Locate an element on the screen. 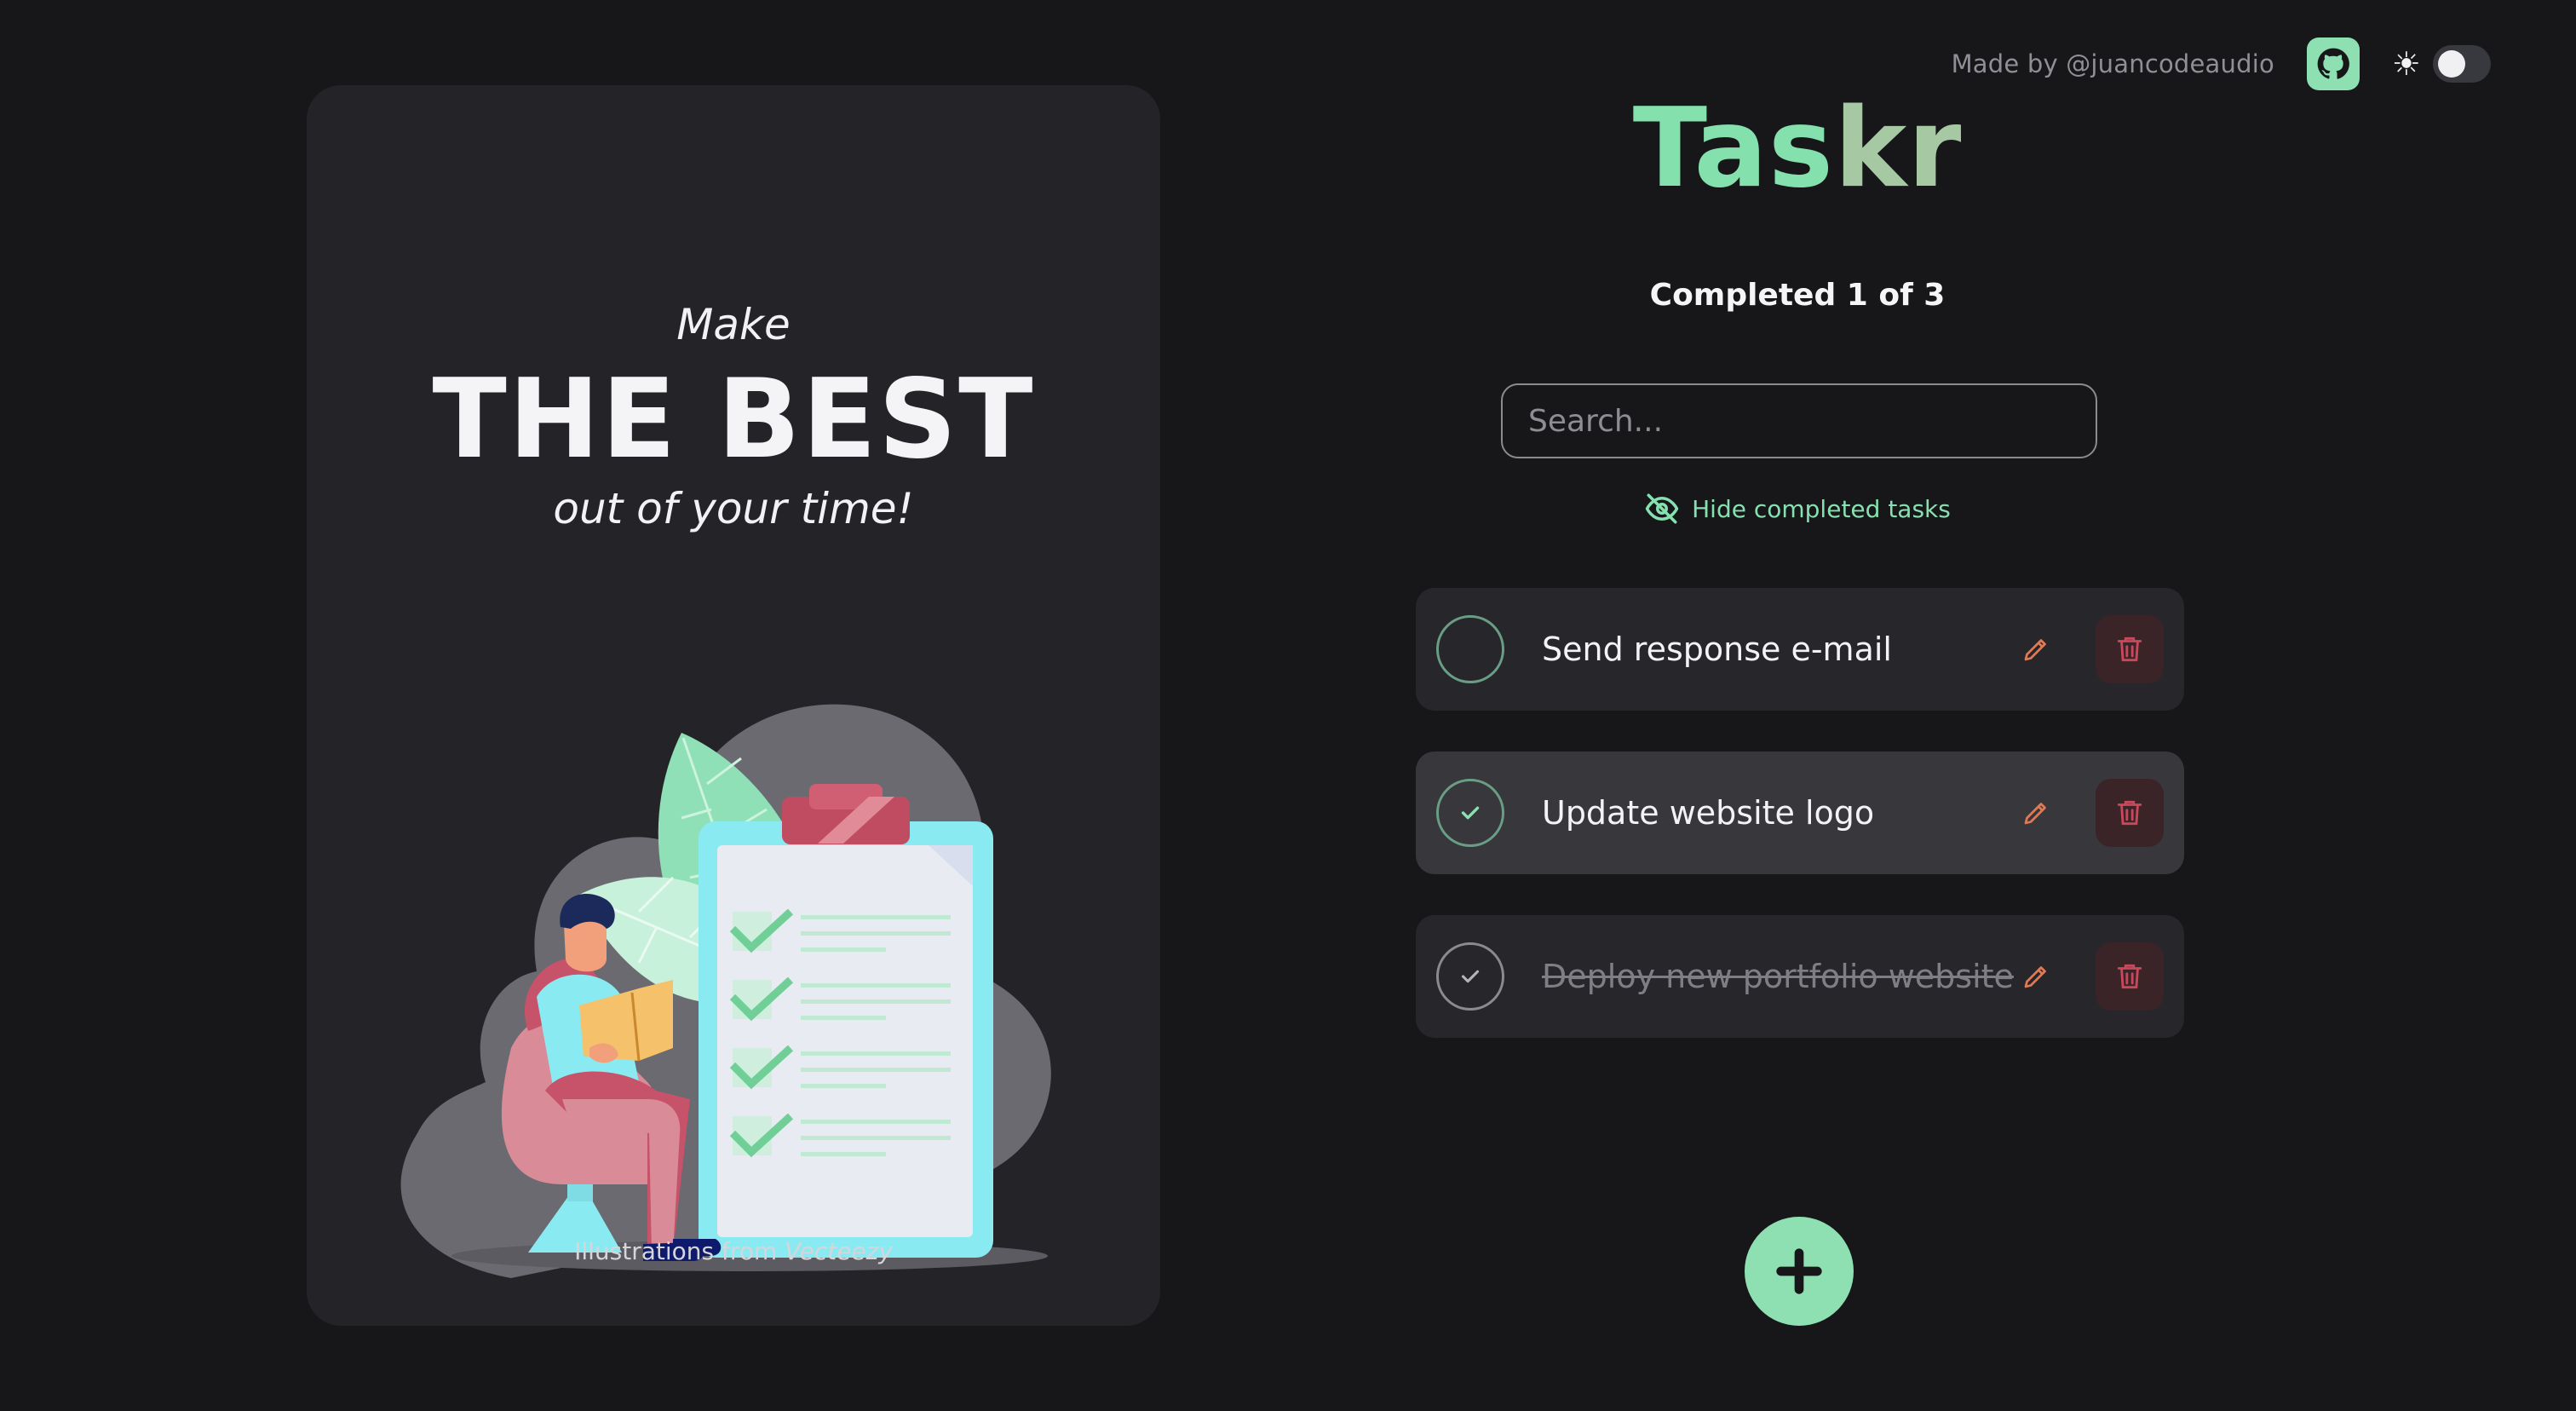  credit-source-link: Vecteezy is located at coordinates (839, 1251).